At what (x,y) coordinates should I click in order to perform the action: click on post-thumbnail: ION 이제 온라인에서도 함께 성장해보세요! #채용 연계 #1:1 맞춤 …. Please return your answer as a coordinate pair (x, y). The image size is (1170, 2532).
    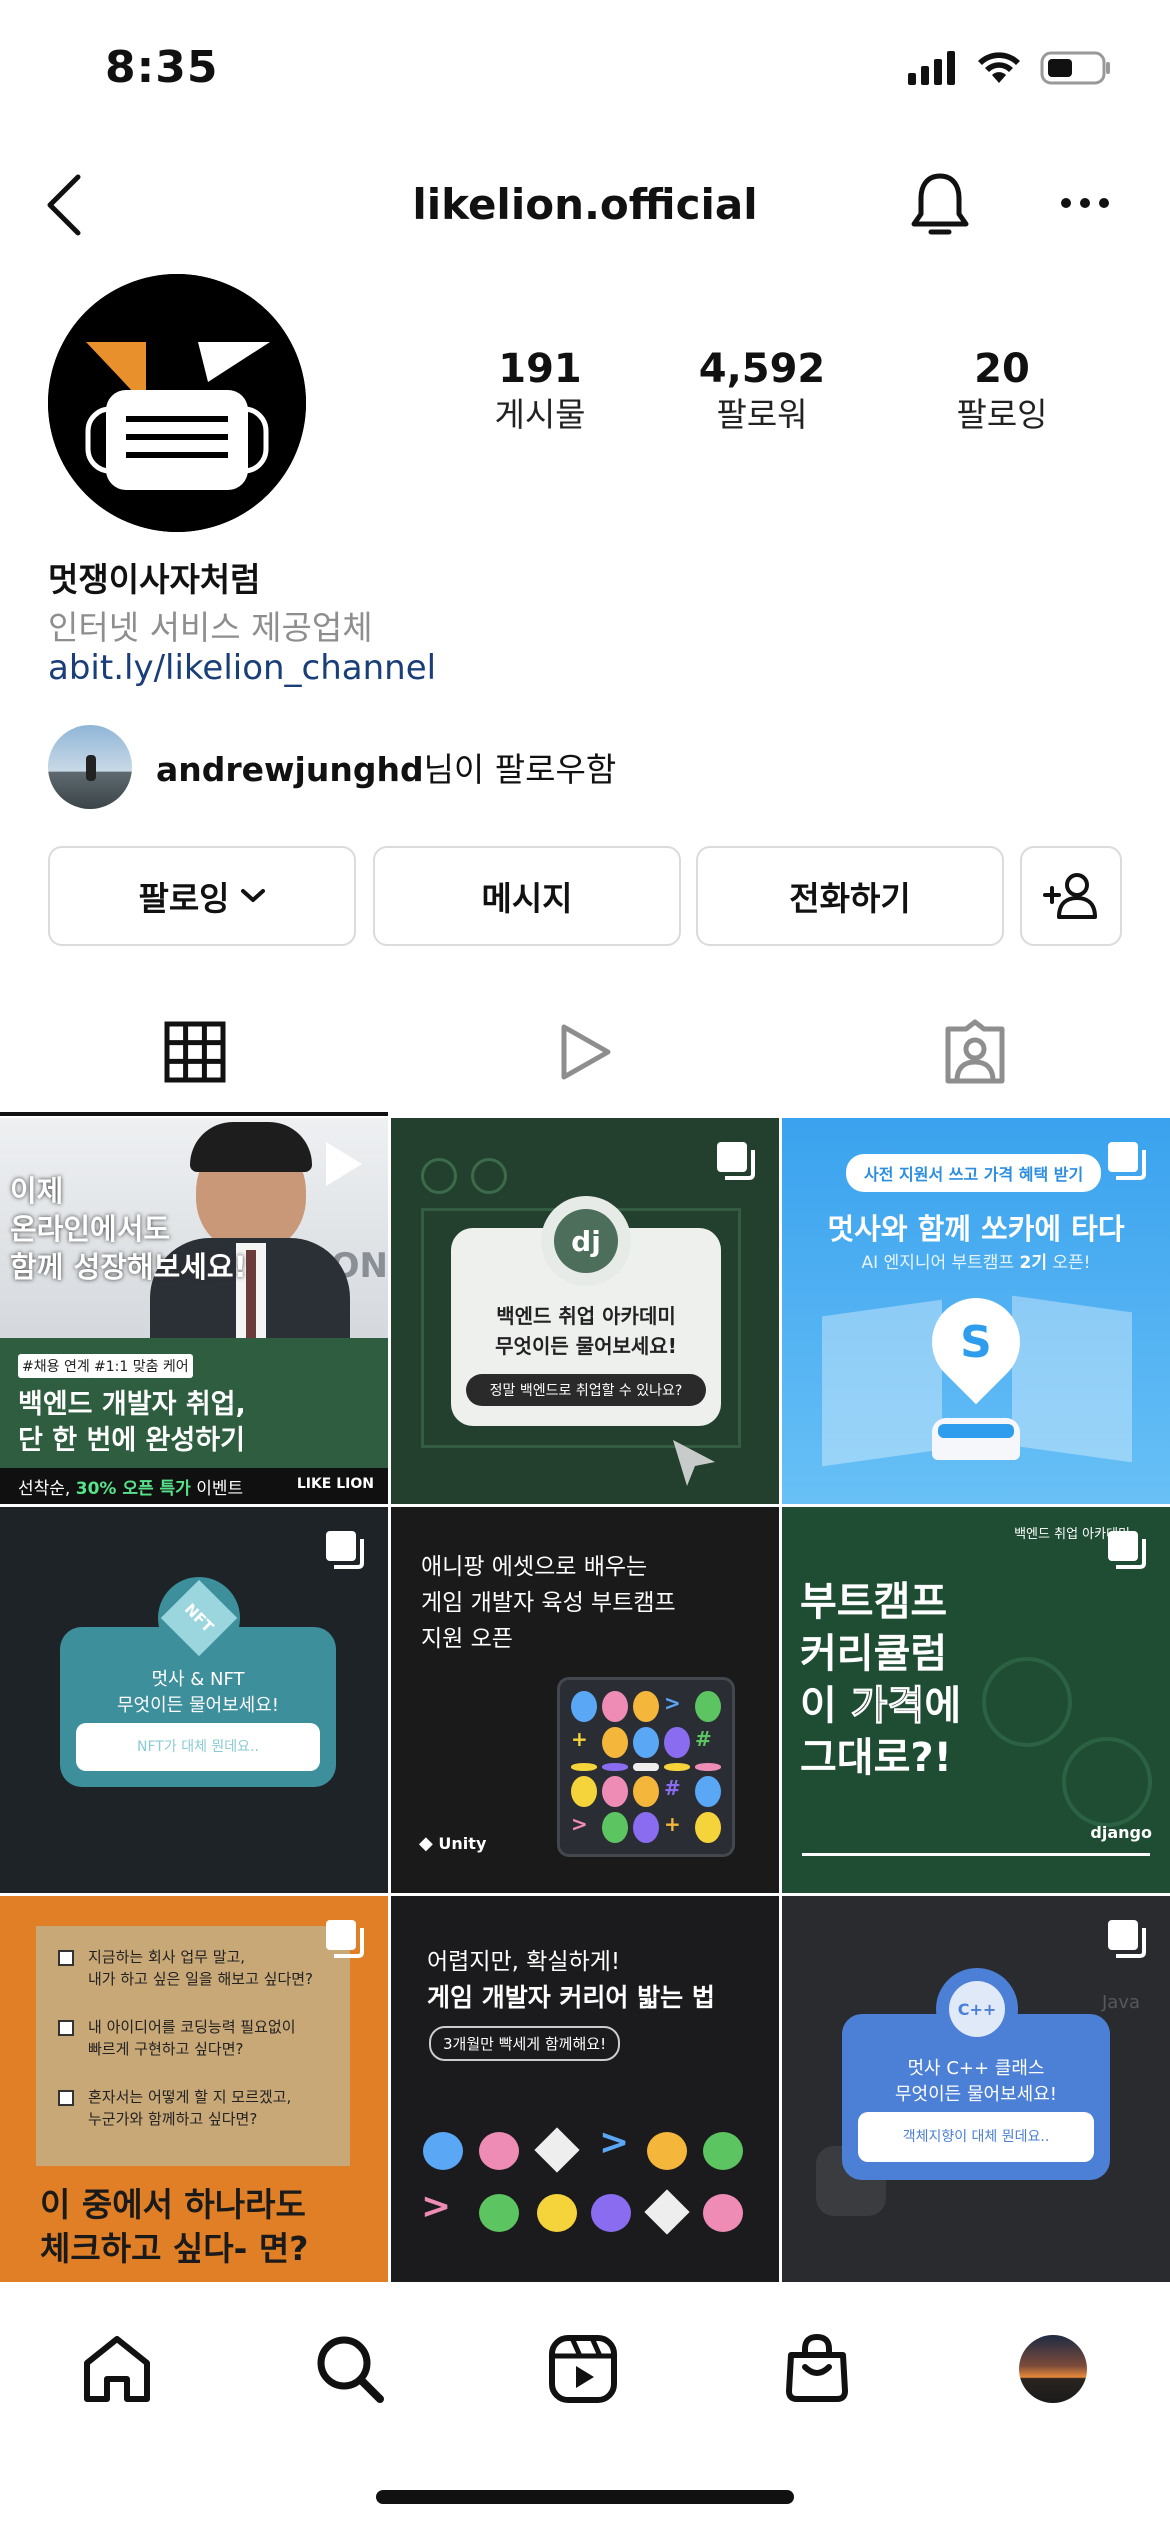
    Looking at the image, I should click on (194, 1311).